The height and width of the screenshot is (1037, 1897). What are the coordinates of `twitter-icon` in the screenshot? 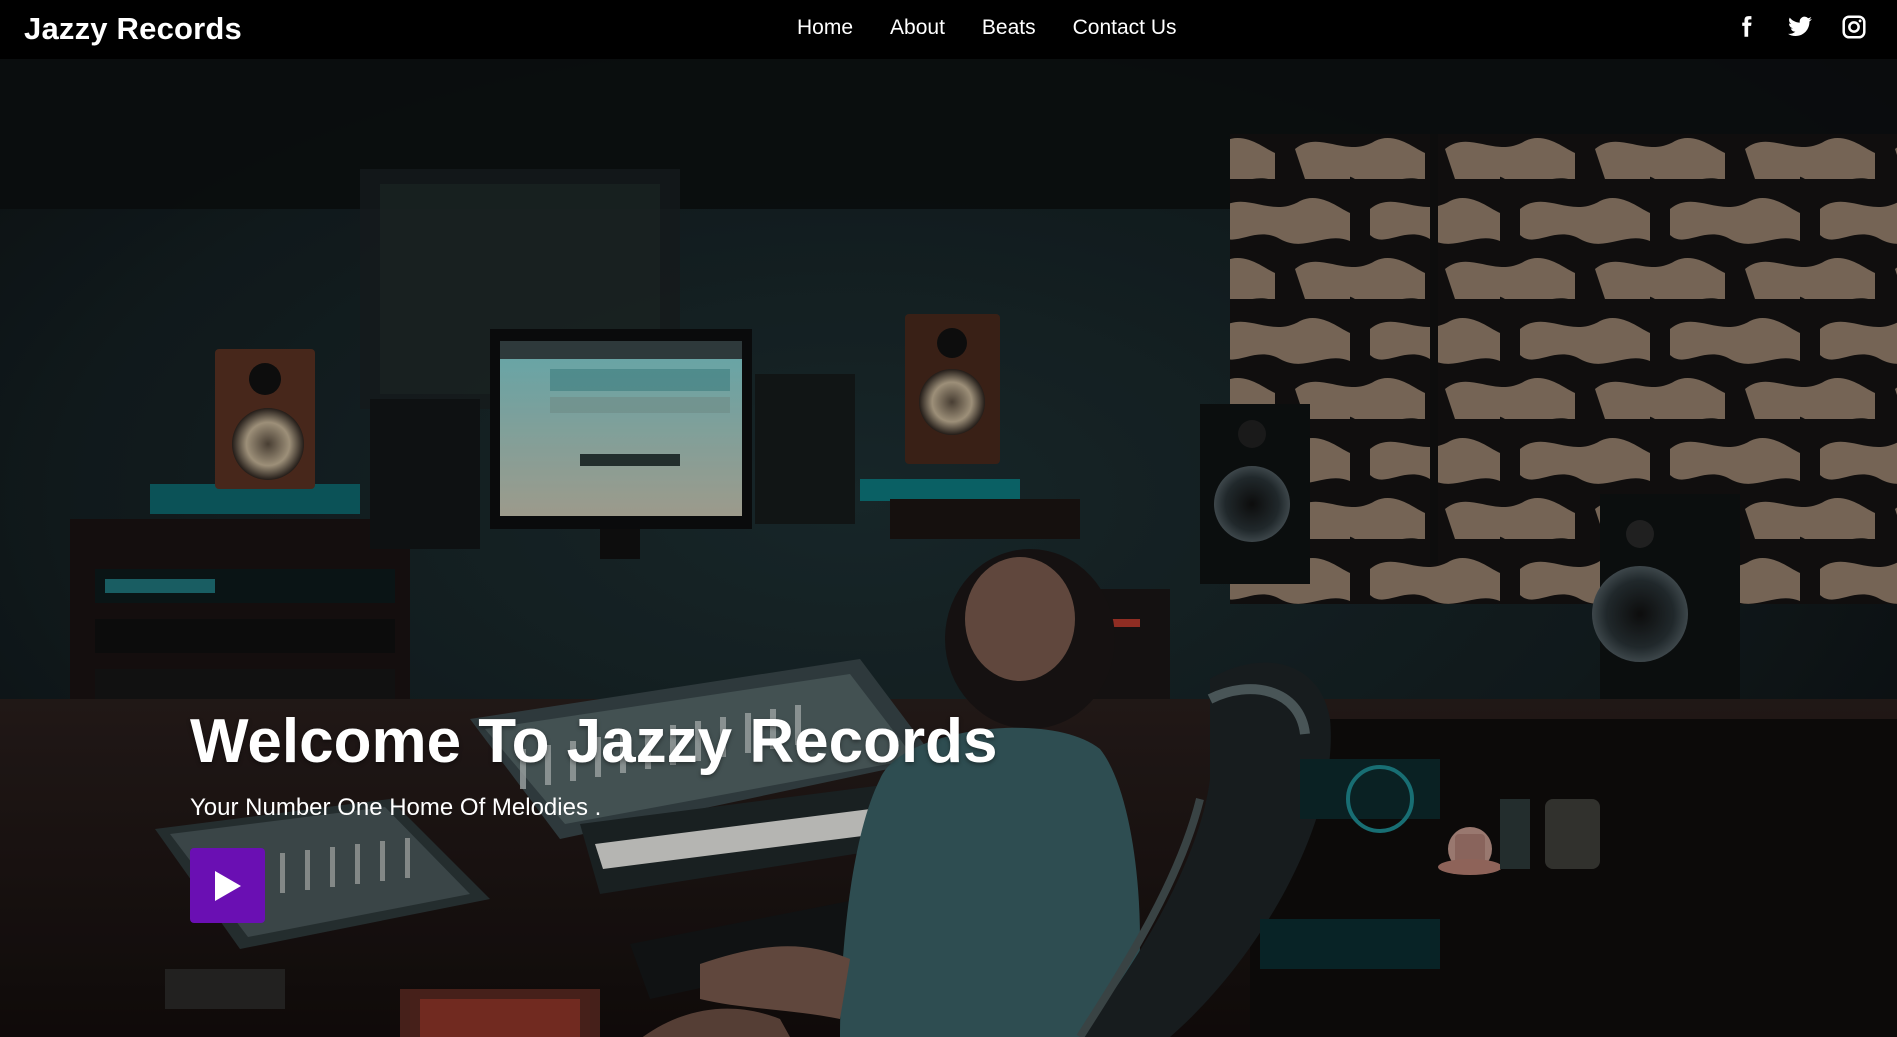 It's located at (1800, 27).